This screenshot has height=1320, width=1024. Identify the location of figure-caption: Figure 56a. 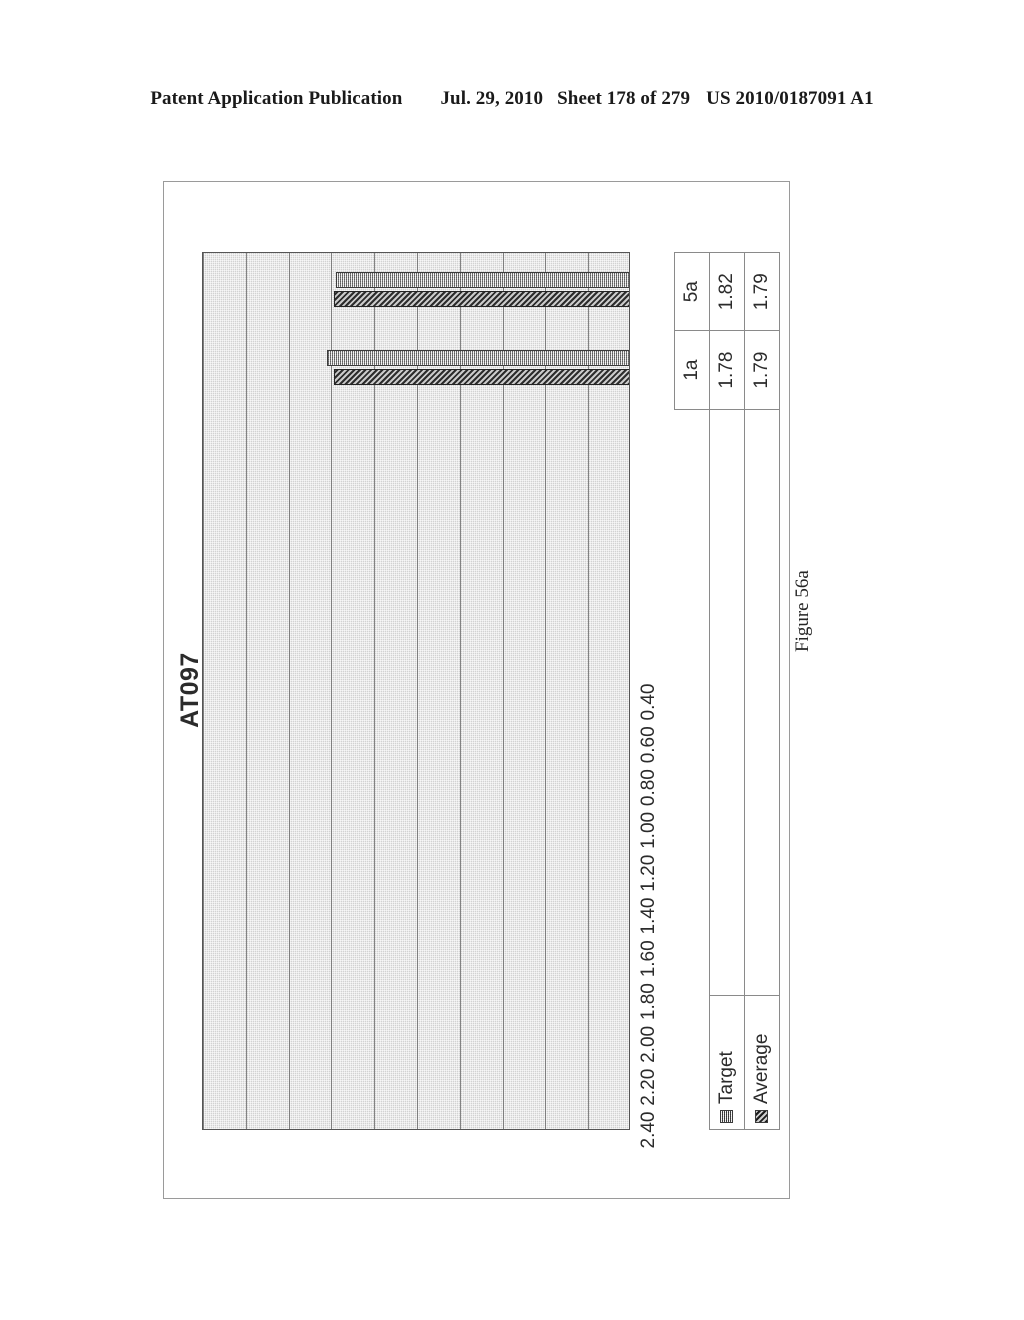
(802, 611).